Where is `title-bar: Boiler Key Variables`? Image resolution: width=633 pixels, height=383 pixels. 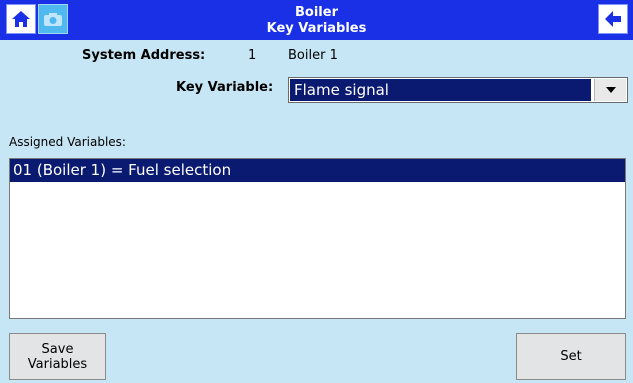 title-bar: Boiler Key Variables is located at coordinates (316, 20).